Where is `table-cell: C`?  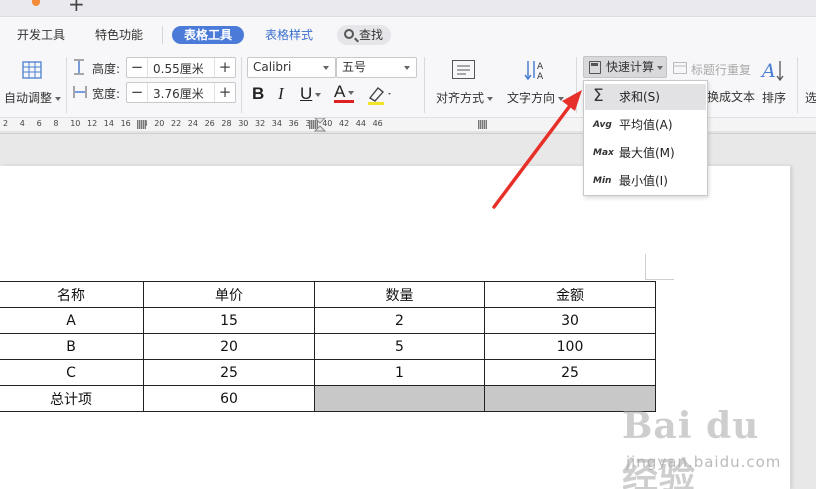
table-cell: C is located at coordinates (72, 372).